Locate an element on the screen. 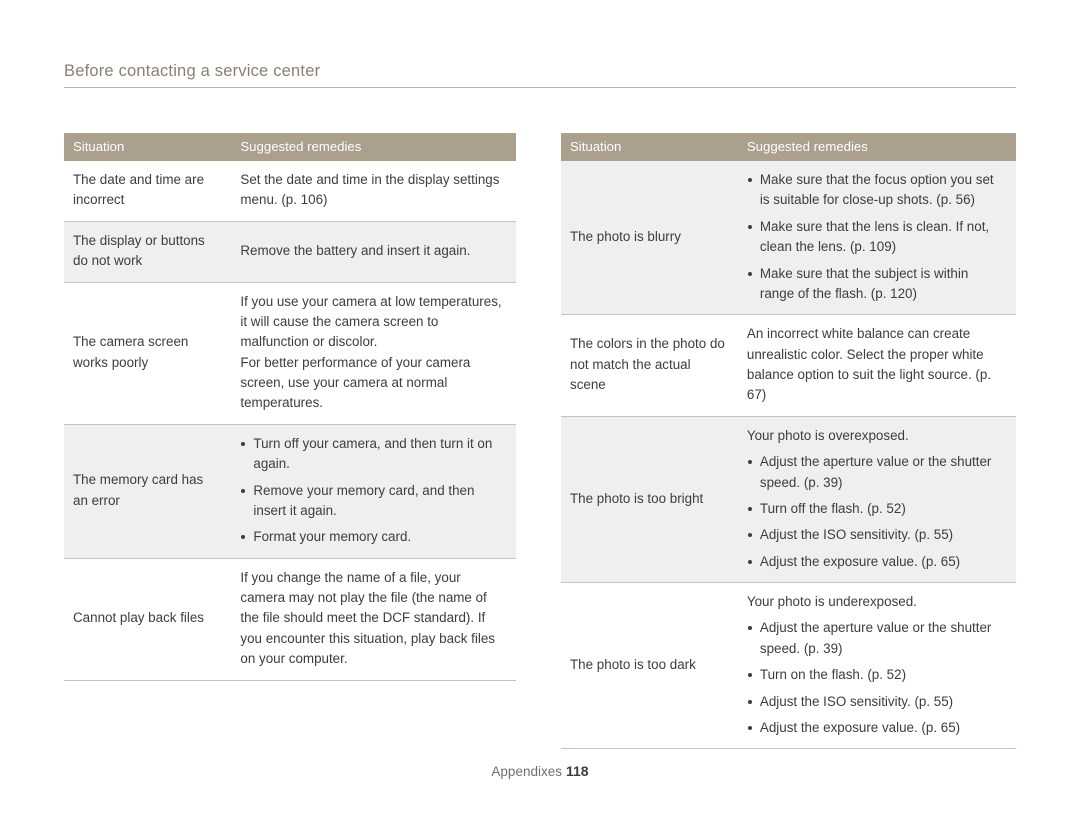  situation-cell: Cannot play back files is located at coordinates (148, 619).